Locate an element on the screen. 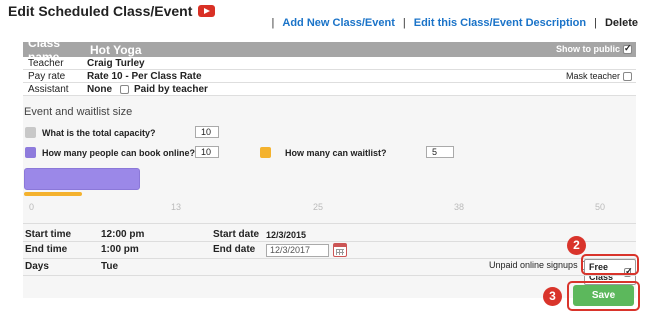 The image size is (650, 316). scale-tick: 13 is located at coordinates (176, 207).